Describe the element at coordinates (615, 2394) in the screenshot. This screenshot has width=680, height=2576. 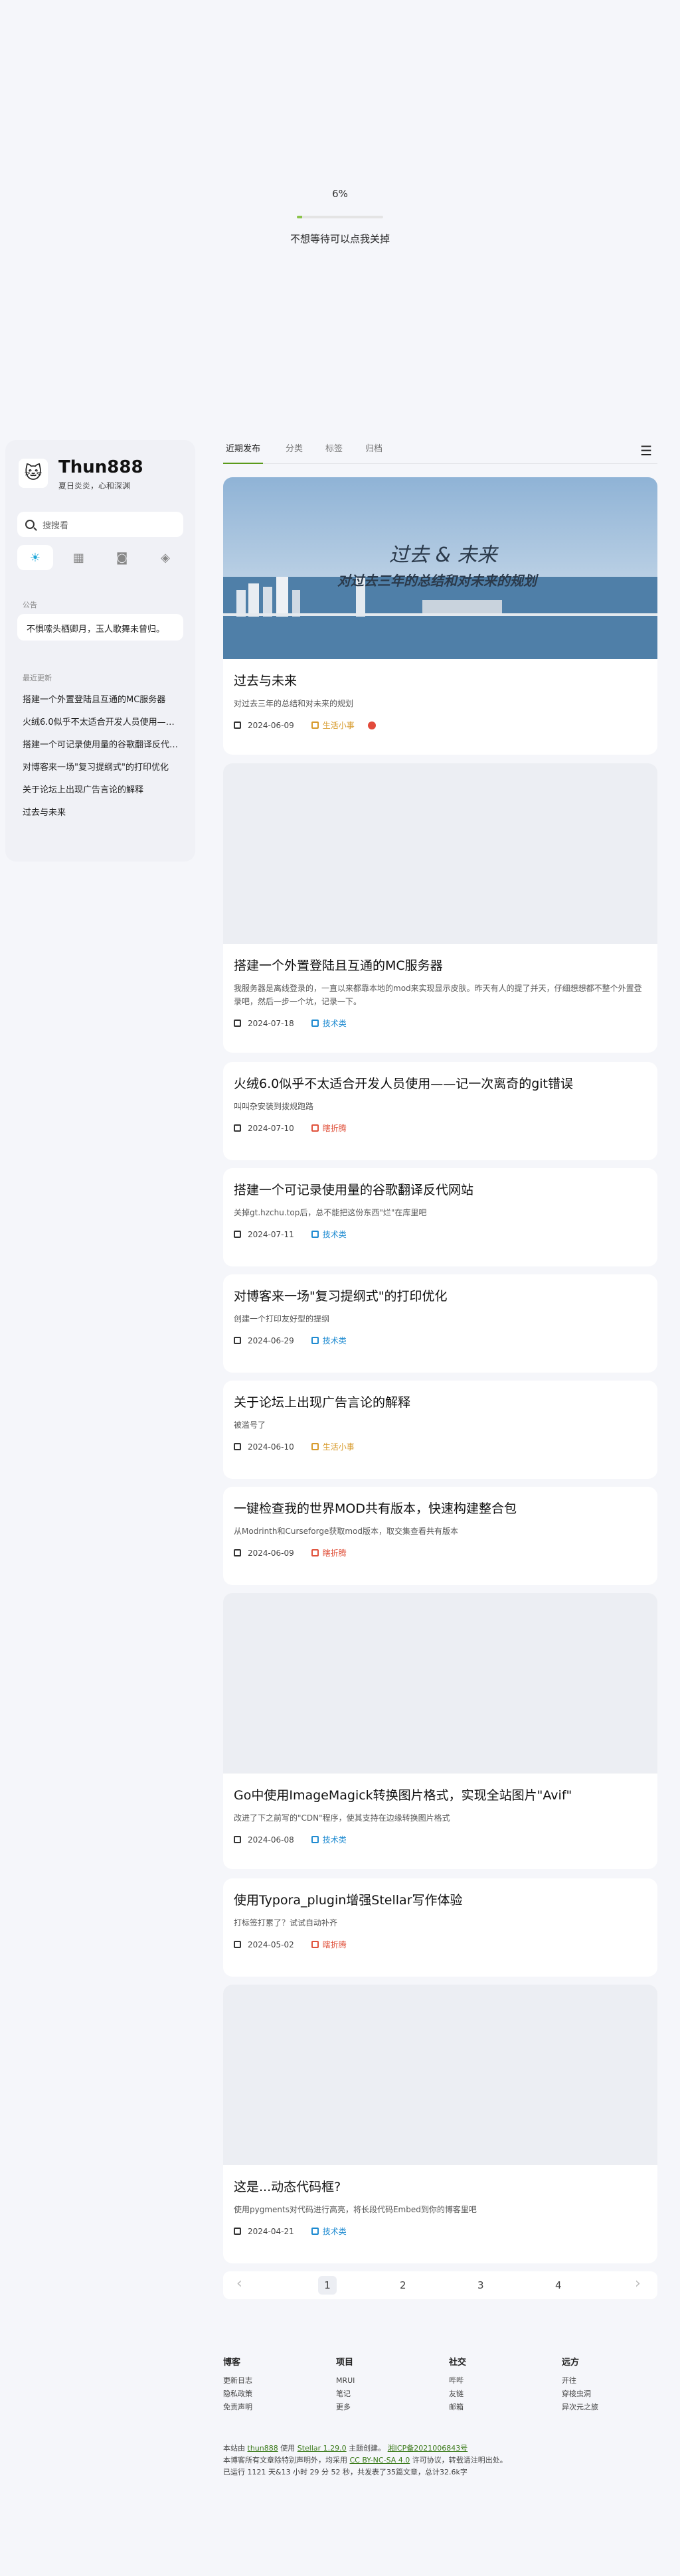
I see `footer-link: 穿梭虫洞` at that location.